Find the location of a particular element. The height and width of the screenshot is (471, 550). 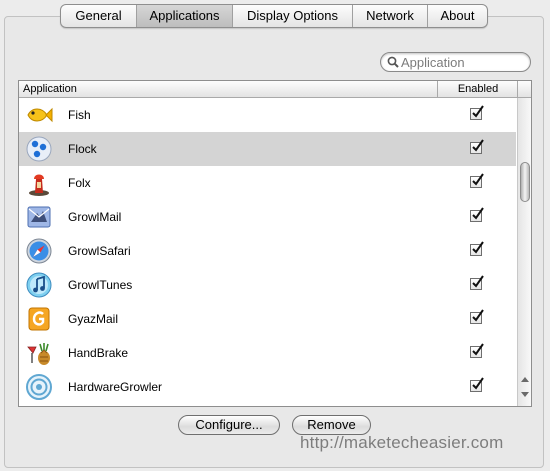

table-row: GrowlSafari is located at coordinates (267, 251).